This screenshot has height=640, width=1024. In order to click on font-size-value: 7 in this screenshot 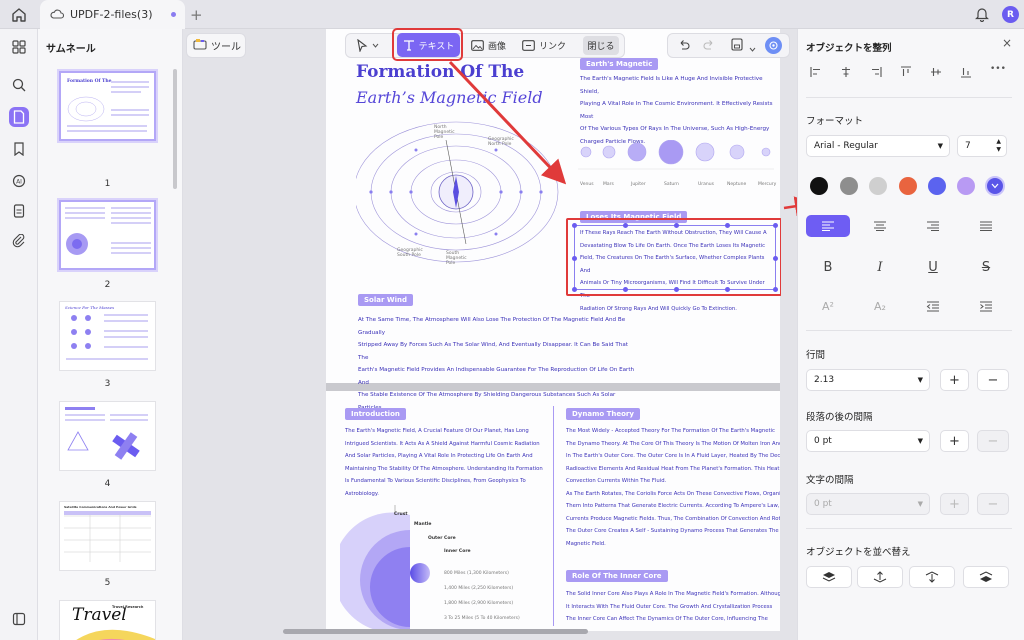, I will do `click(968, 146)`.